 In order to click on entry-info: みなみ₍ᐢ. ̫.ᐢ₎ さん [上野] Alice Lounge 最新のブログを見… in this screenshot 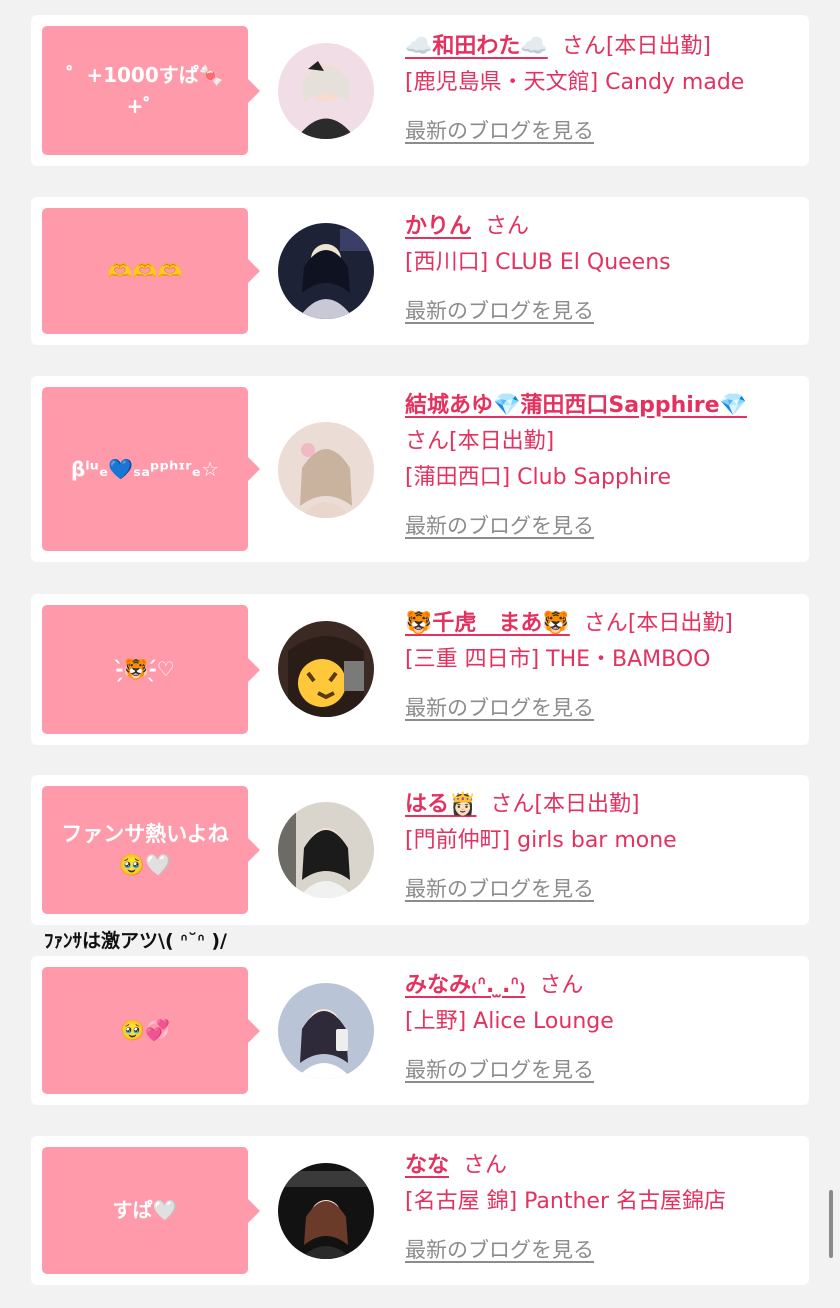, I will do `click(596, 1028)`.